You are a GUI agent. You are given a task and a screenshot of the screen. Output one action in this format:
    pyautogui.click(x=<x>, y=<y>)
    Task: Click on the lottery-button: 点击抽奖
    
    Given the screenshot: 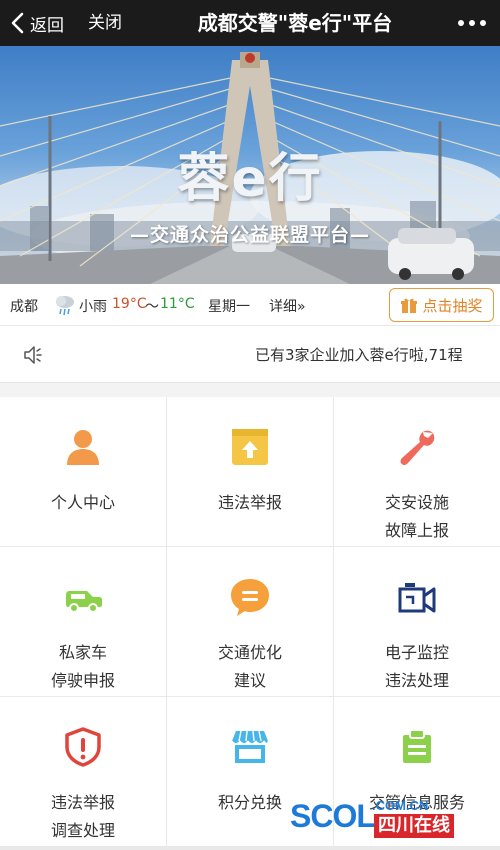 What is the action you would take?
    pyautogui.click(x=441, y=305)
    